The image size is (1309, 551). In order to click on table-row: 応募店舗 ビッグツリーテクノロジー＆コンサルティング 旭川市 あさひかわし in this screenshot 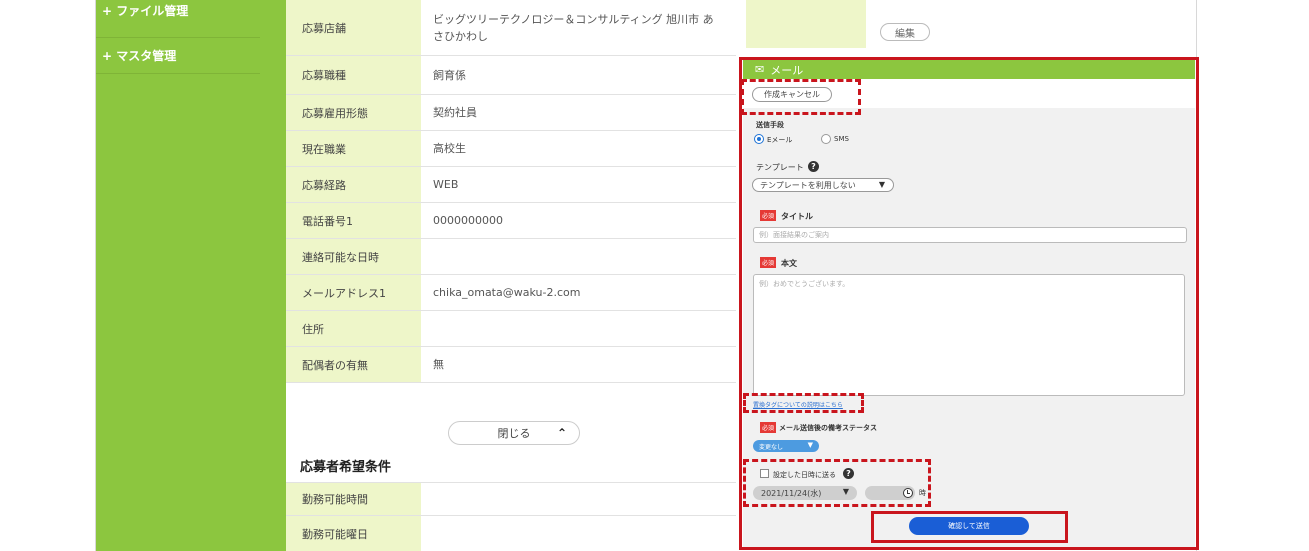, I will do `click(511, 28)`.